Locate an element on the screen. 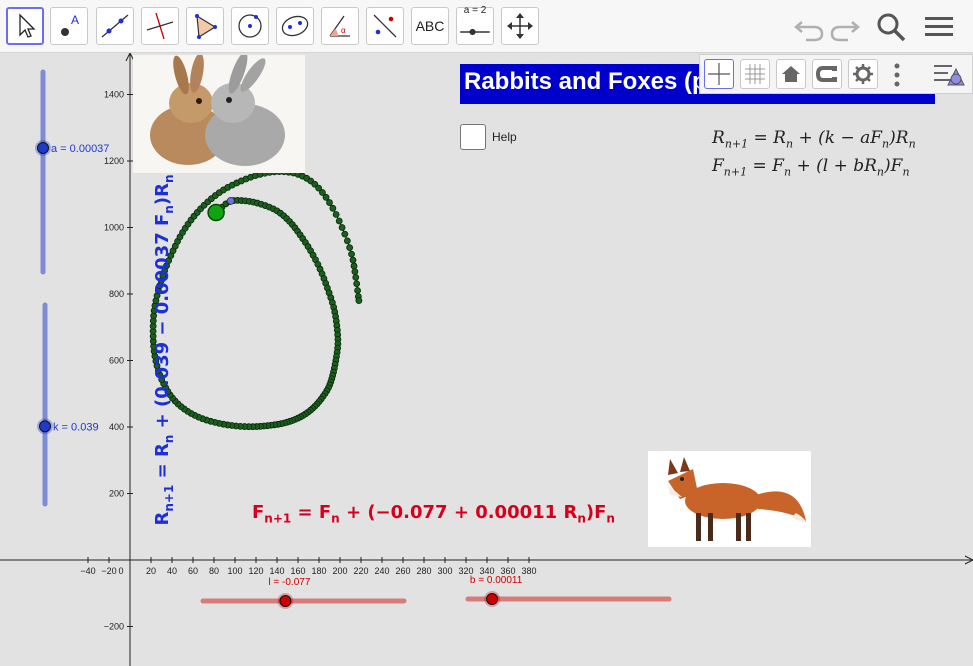 The width and height of the screenshot is (973, 666). toolbar: A α ABC a = 2 is located at coordinates (486, 26).